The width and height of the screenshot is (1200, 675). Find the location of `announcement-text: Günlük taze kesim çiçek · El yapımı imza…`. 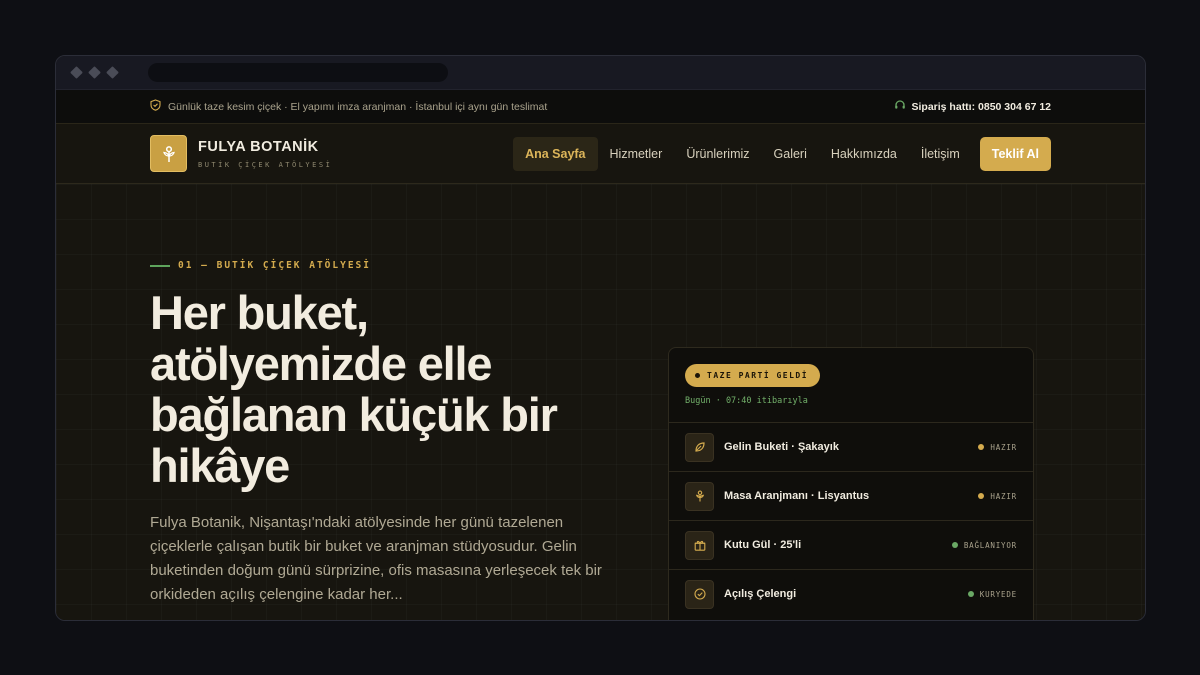

announcement-text: Günlük taze kesim çiçek · El yapımı imza… is located at coordinates (358, 106).